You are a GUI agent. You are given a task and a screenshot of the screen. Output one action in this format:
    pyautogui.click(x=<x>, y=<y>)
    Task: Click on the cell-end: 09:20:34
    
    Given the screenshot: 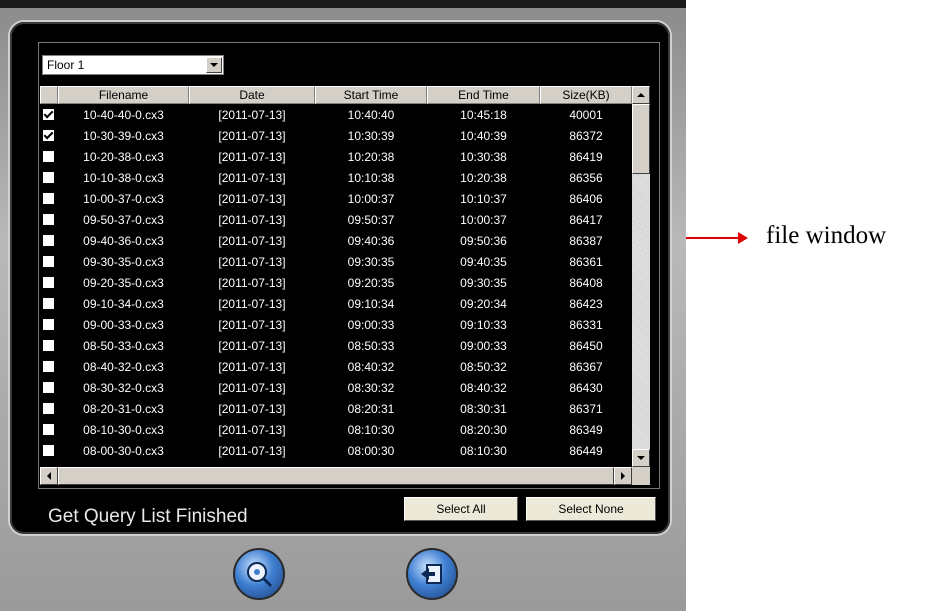 What is the action you would take?
    pyautogui.click(x=483, y=304)
    